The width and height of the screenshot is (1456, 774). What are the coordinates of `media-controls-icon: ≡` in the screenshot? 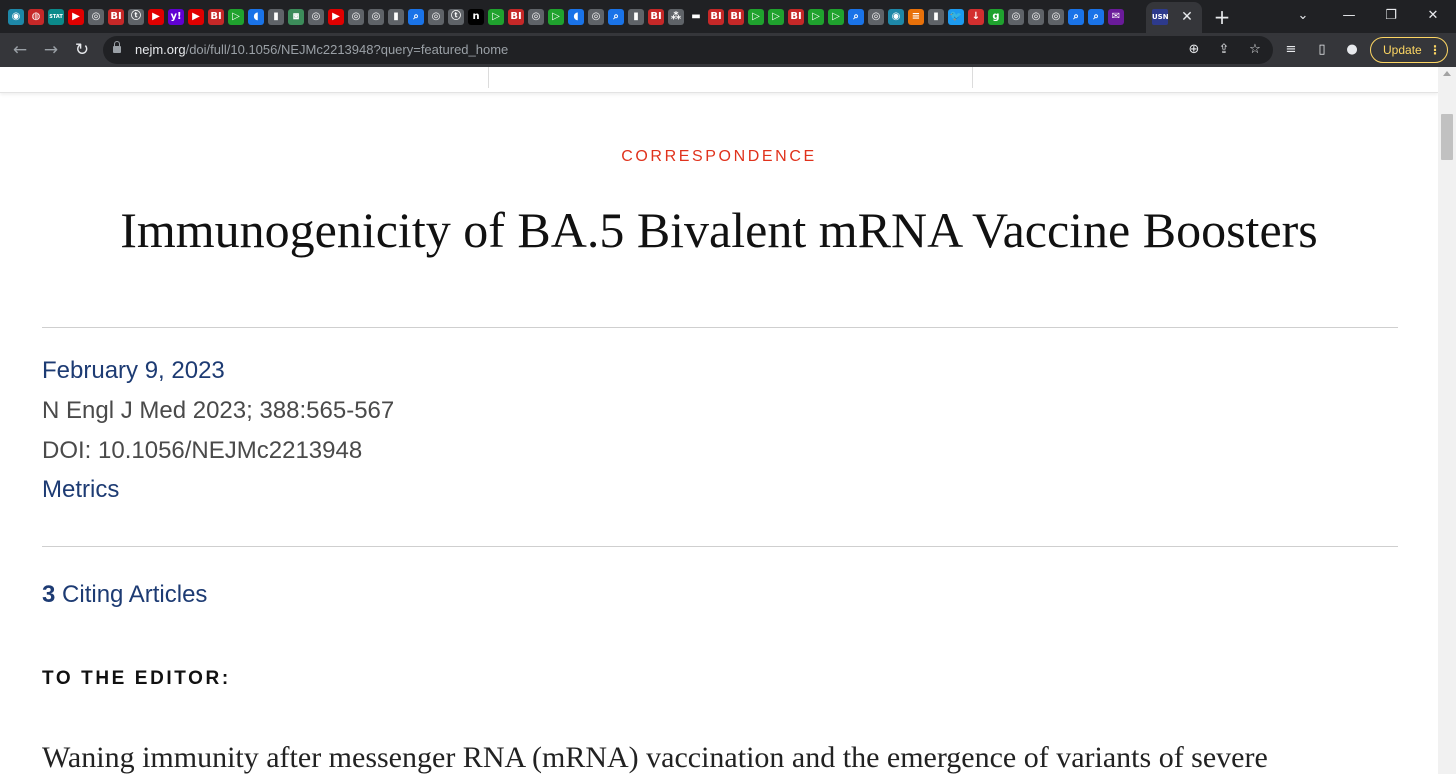 It's located at (1291, 50).